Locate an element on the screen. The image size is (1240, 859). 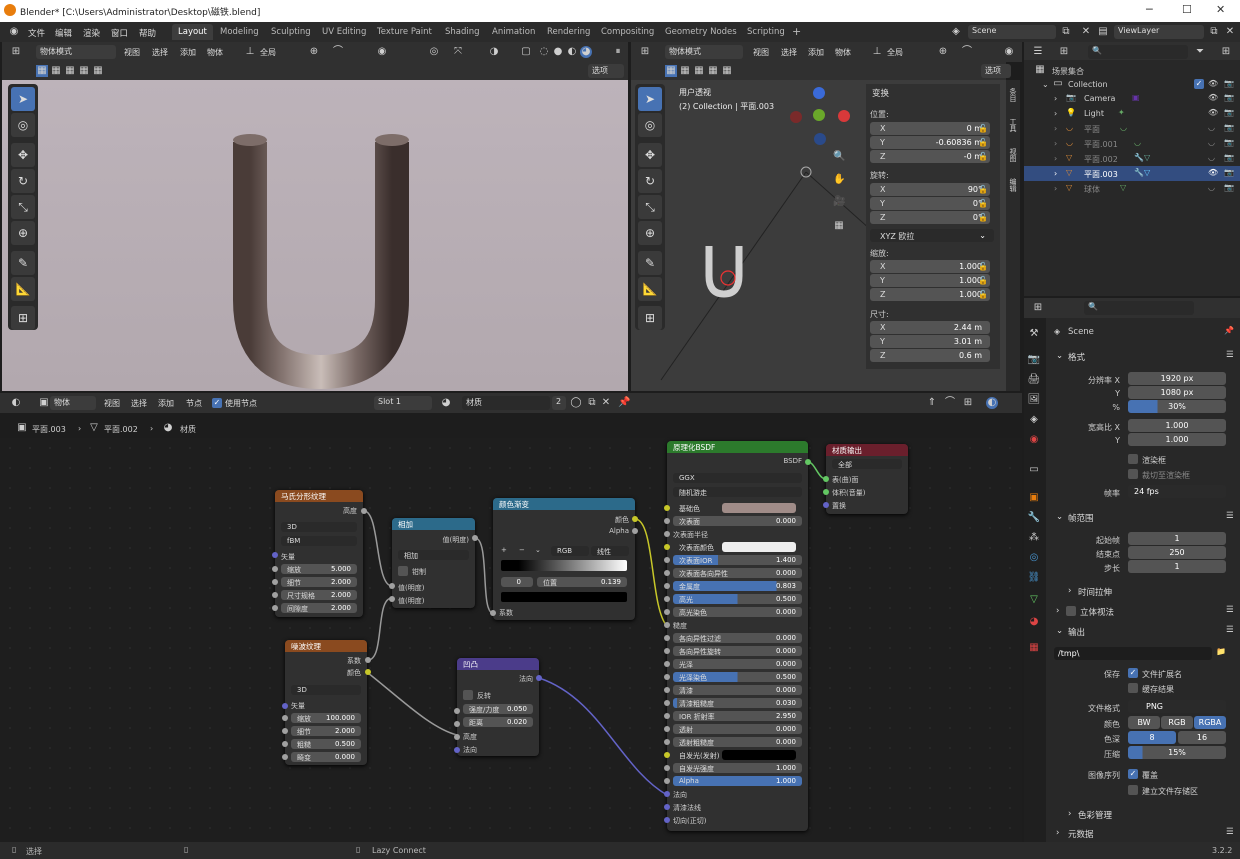
select-mode-invert-icon: ▦ is located at coordinates (84, 71).